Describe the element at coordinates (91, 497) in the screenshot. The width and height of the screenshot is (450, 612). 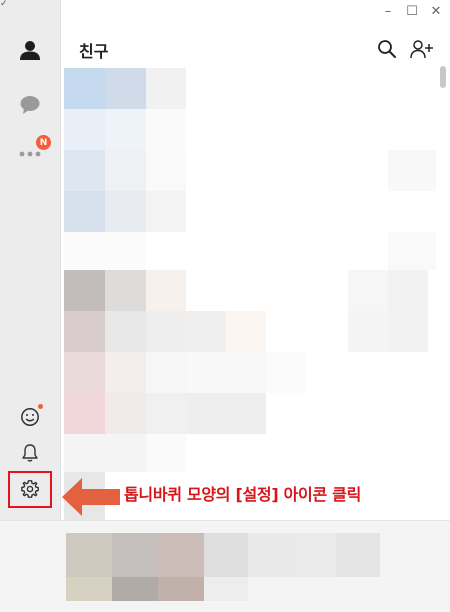
I see `annotation-arrow-icon` at that location.